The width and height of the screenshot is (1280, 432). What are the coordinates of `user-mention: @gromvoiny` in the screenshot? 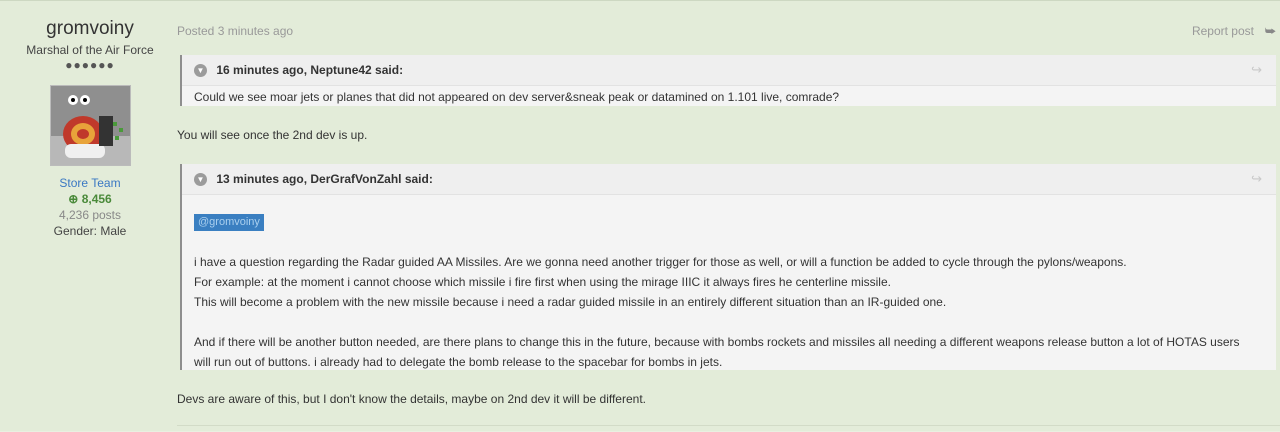 It's located at (229, 222).